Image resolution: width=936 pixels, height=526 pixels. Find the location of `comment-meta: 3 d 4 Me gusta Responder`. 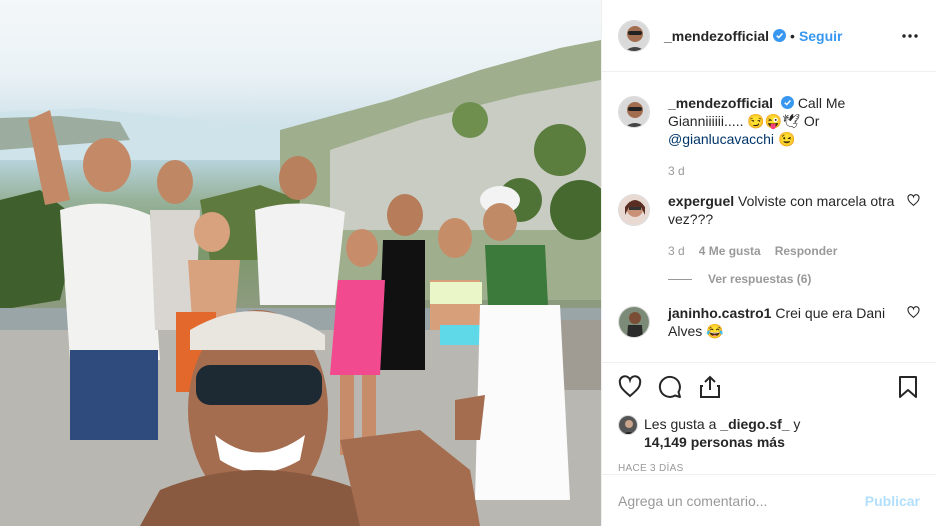

comment-meta: 3 d 4 Me gusta Responder is located at coordinates (784, 251).